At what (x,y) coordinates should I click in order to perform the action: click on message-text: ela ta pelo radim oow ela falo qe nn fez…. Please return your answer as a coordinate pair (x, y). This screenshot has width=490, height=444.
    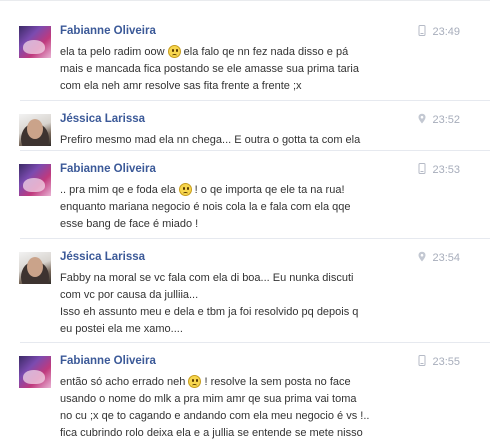
    Looking at the image, I should click on (265, 69).